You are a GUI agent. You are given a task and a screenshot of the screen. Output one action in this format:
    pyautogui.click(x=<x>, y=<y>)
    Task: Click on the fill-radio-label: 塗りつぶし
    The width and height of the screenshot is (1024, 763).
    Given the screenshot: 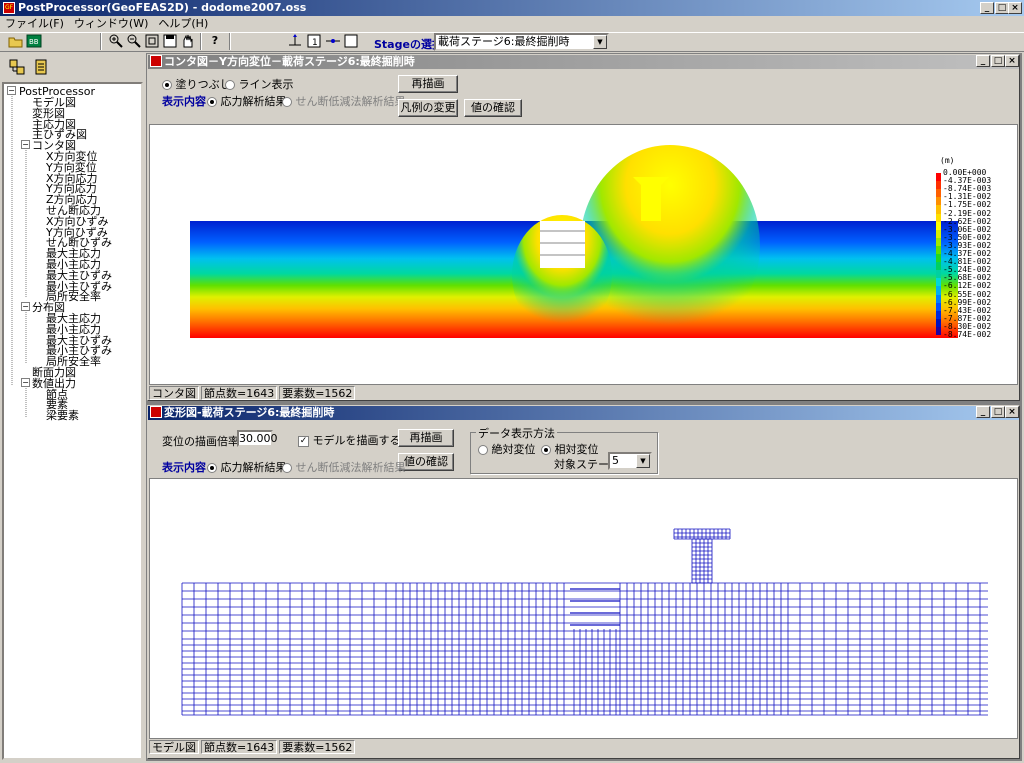 What is the action you would take?
    pyautogui.click(x=203, y=84)
    